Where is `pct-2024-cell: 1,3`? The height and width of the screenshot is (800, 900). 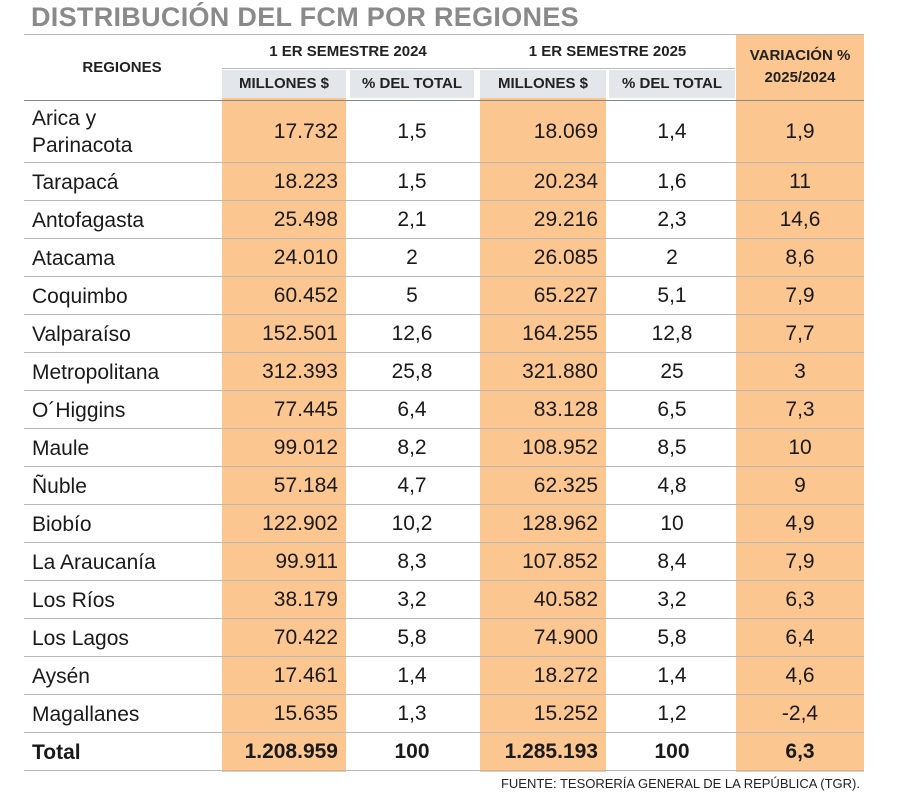
pct-2024-cell: 1,3 is located at coordinates (412, 713).